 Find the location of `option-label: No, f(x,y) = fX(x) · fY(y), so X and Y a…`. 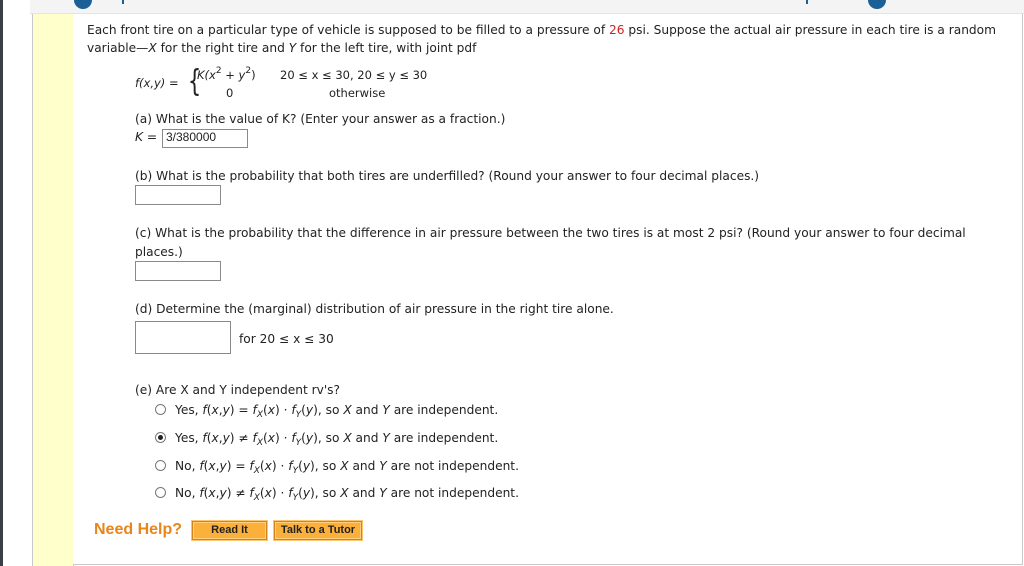

option-label: No, f(x,y) = fX(x) · fY(y), so X and Y a… is located at coordinates (347, 466).